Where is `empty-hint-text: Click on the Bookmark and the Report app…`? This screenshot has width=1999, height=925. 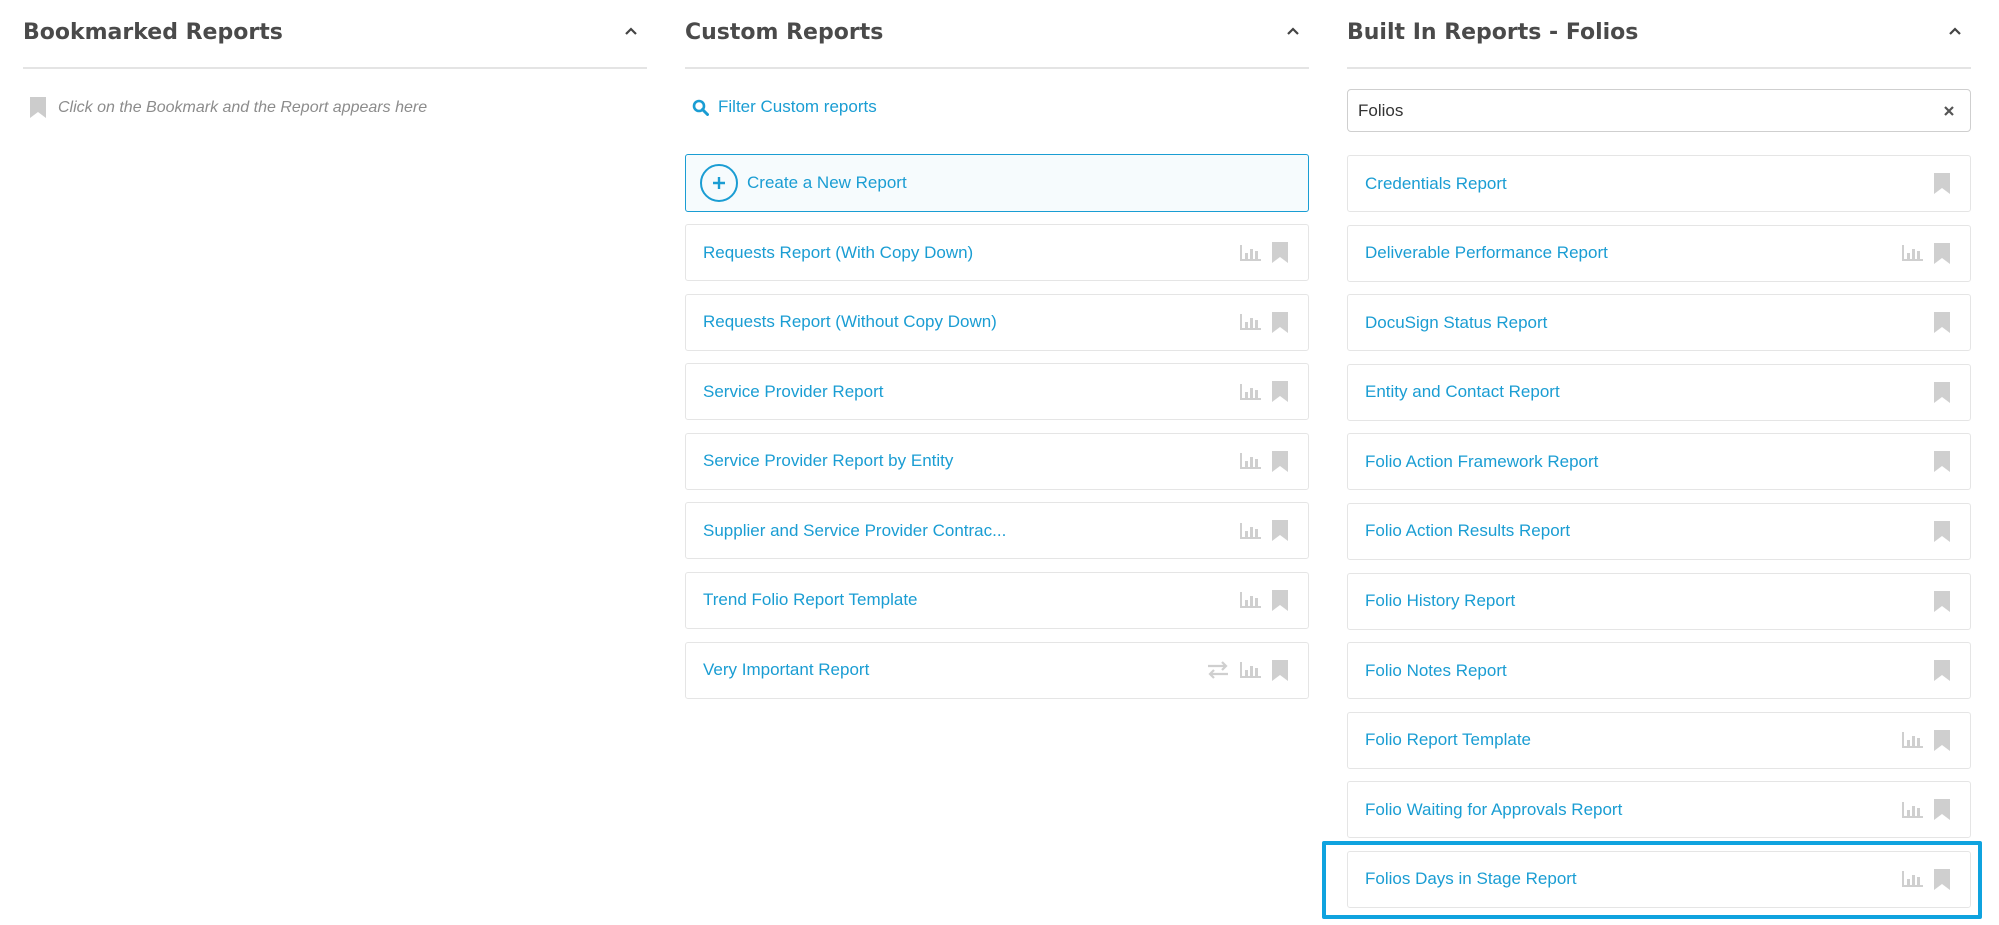 empty-hint-text: Click on the Bookmark and the Report app… is located at coordinates (243, 107).